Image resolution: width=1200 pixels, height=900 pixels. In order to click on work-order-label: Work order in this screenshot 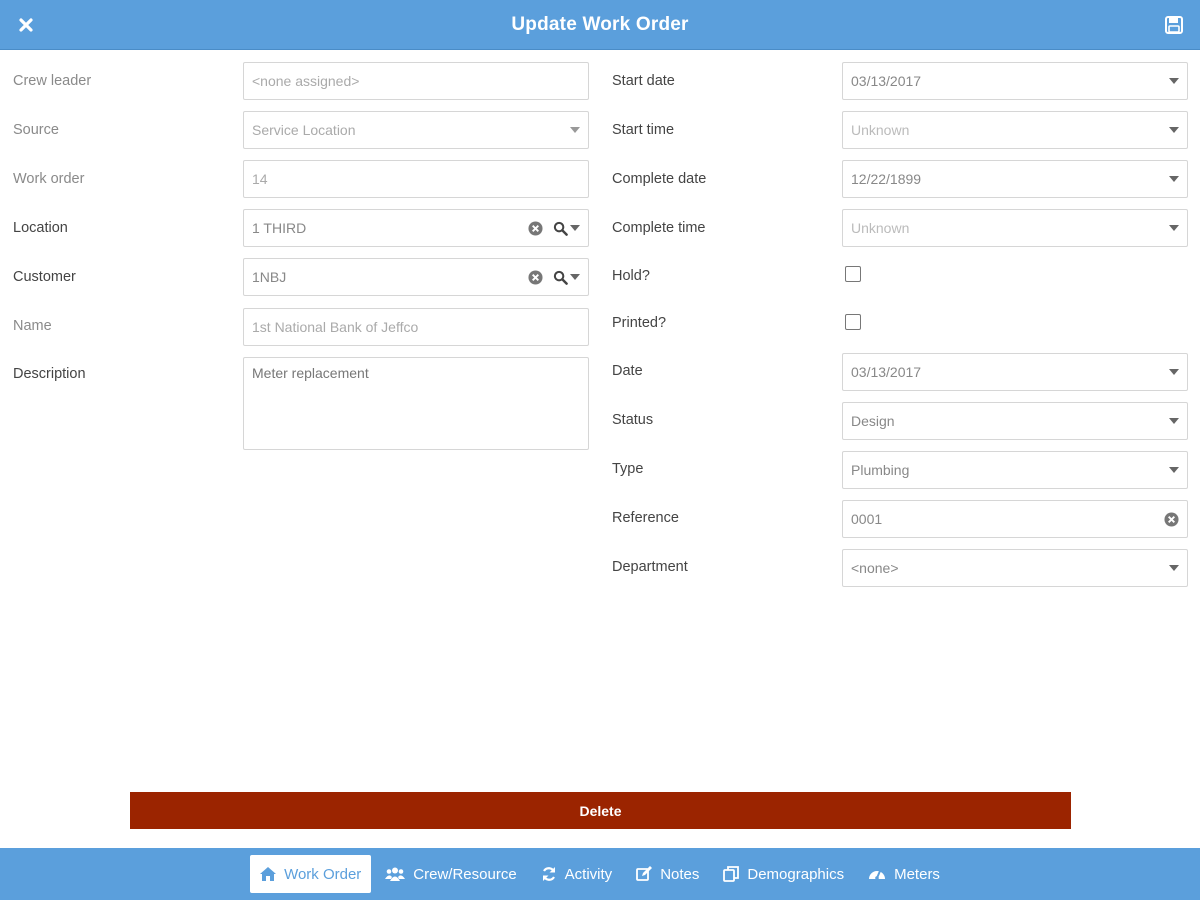, I will do `click(49, 179)`.